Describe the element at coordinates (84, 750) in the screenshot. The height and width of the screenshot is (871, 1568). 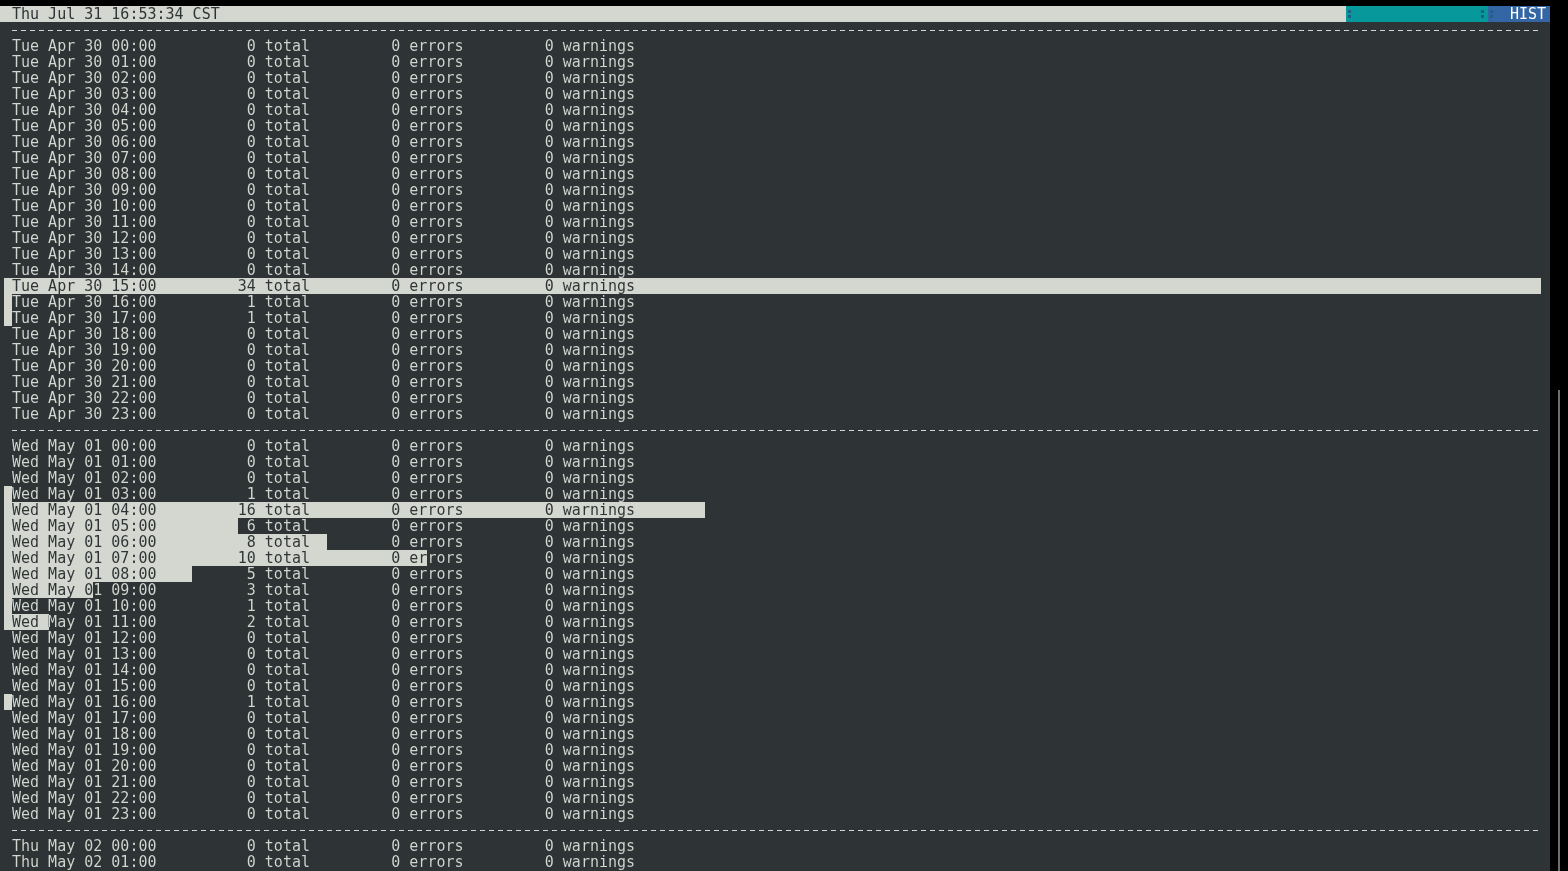
I see `time-label: Wed May 01 19:00` at that location.